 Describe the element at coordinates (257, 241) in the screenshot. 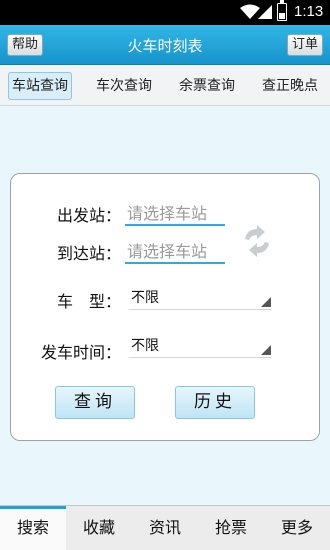

I see `swap-stations-icon` at that location.